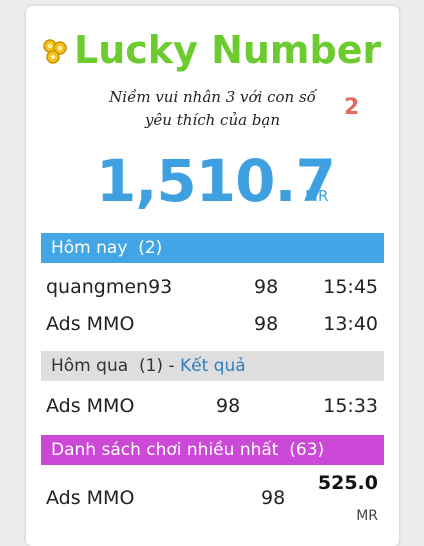 This screenshot has height=546, width=424. Describe the element at coordinates (307, 450) in the screenshot. I see `top-players-count: (63)` at that location.